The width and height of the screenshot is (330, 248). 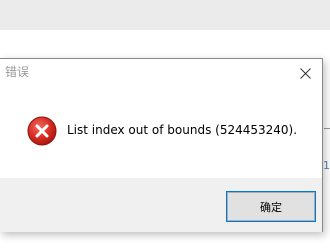 What do you see at coordinates (42, 131) in the screenshot?
I see `error-icon` at bounding box center [42, 131].